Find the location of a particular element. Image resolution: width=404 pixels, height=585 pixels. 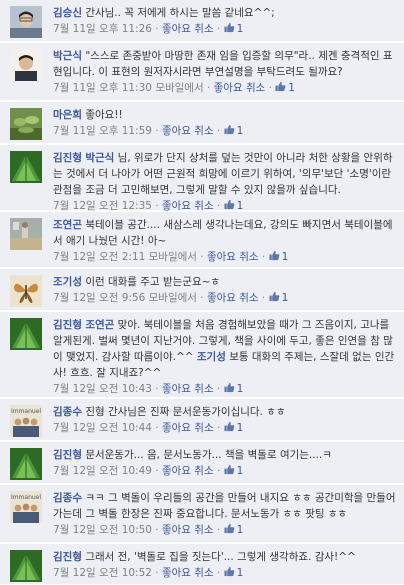

person-photo-icon is located at coordinates (26, 65).